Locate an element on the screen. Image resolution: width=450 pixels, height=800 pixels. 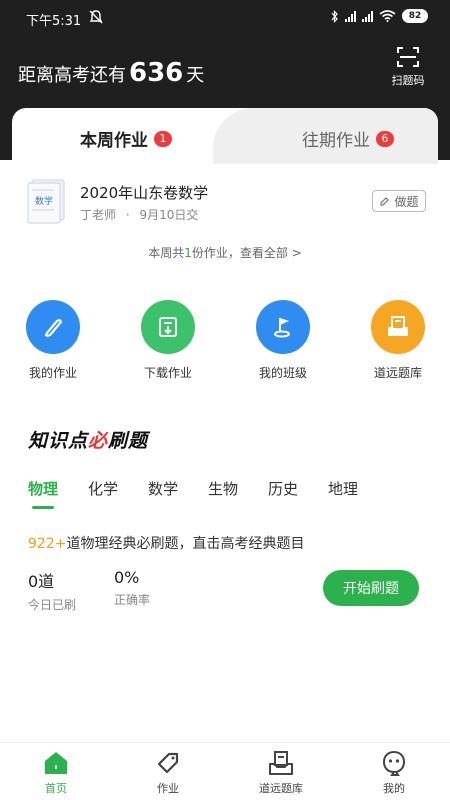
countdown-suffix: 天 is located at coordinates (195, 75).